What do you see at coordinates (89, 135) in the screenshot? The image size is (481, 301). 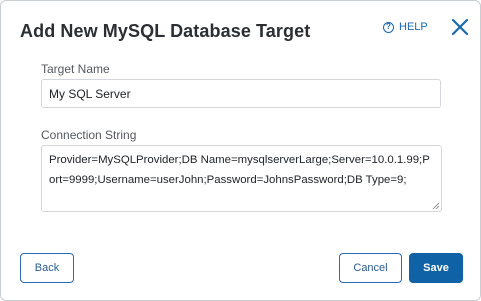 I see `connection-string-label: Connection String` at bounding box center [89, 135].